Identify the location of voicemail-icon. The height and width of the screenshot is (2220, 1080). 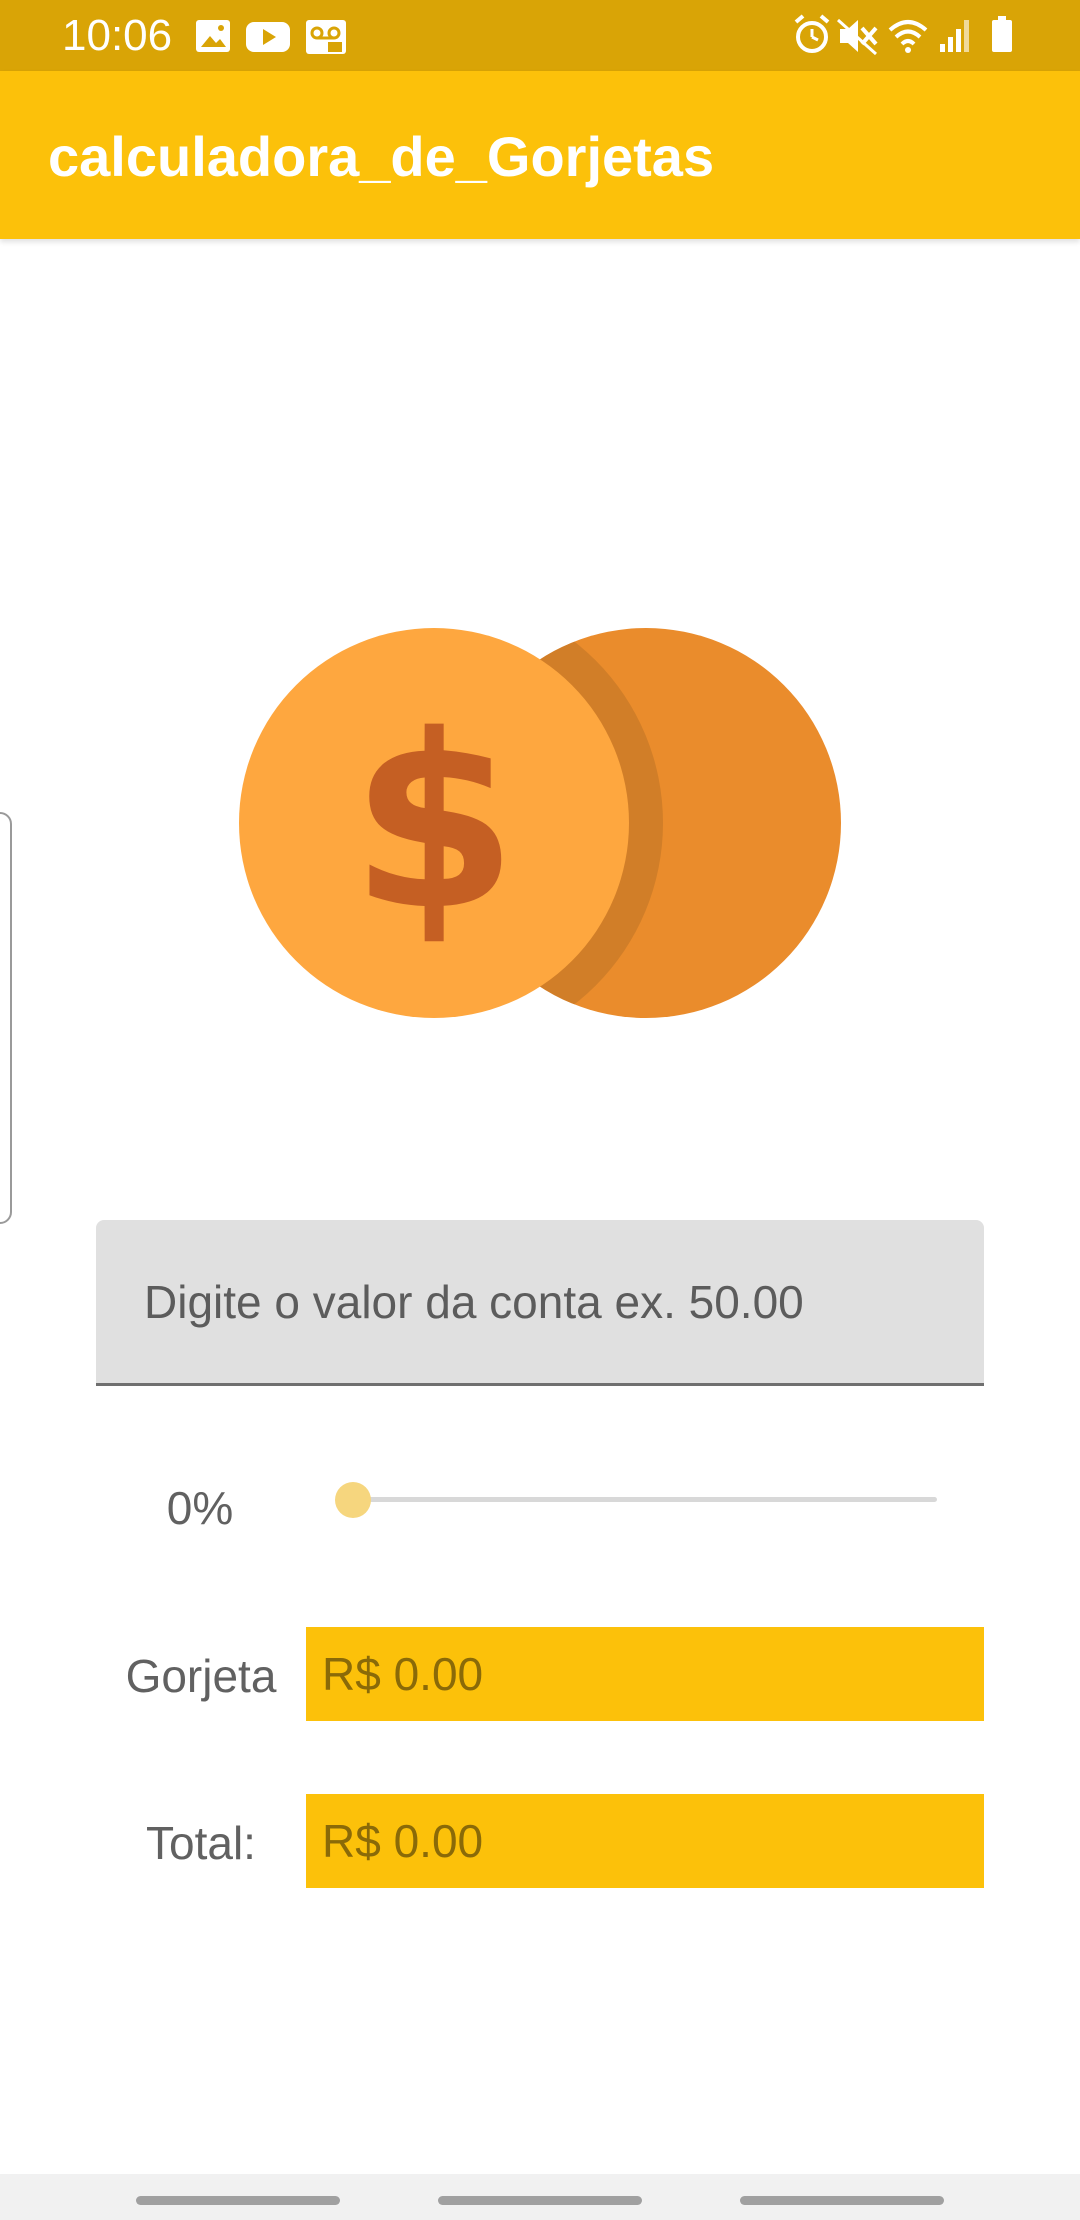
(326, 37).